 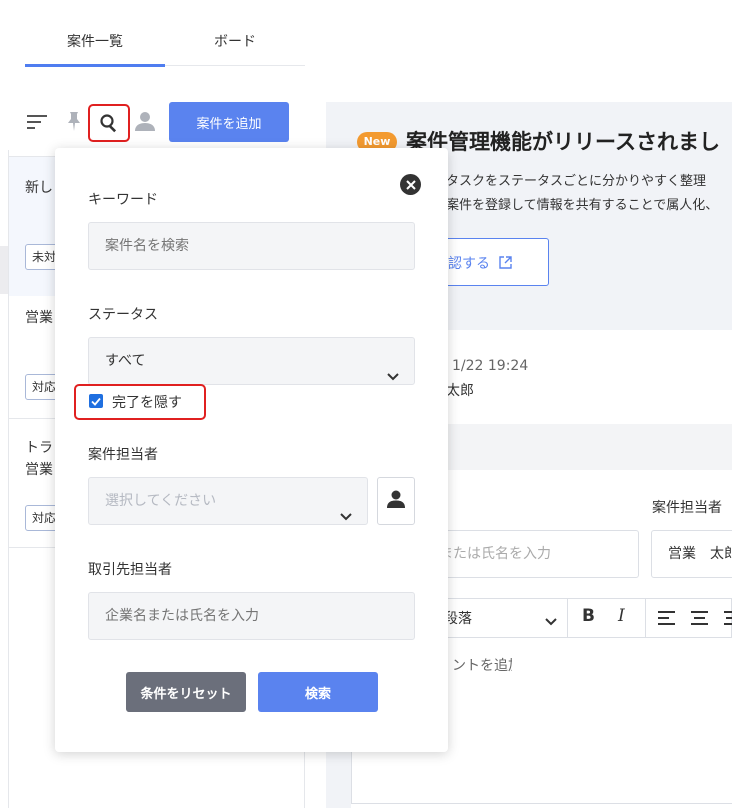 What do you see at coordinates (621, 616) in the screenshot?
I see `italic-icon: I` at bounding box center [621, 616].